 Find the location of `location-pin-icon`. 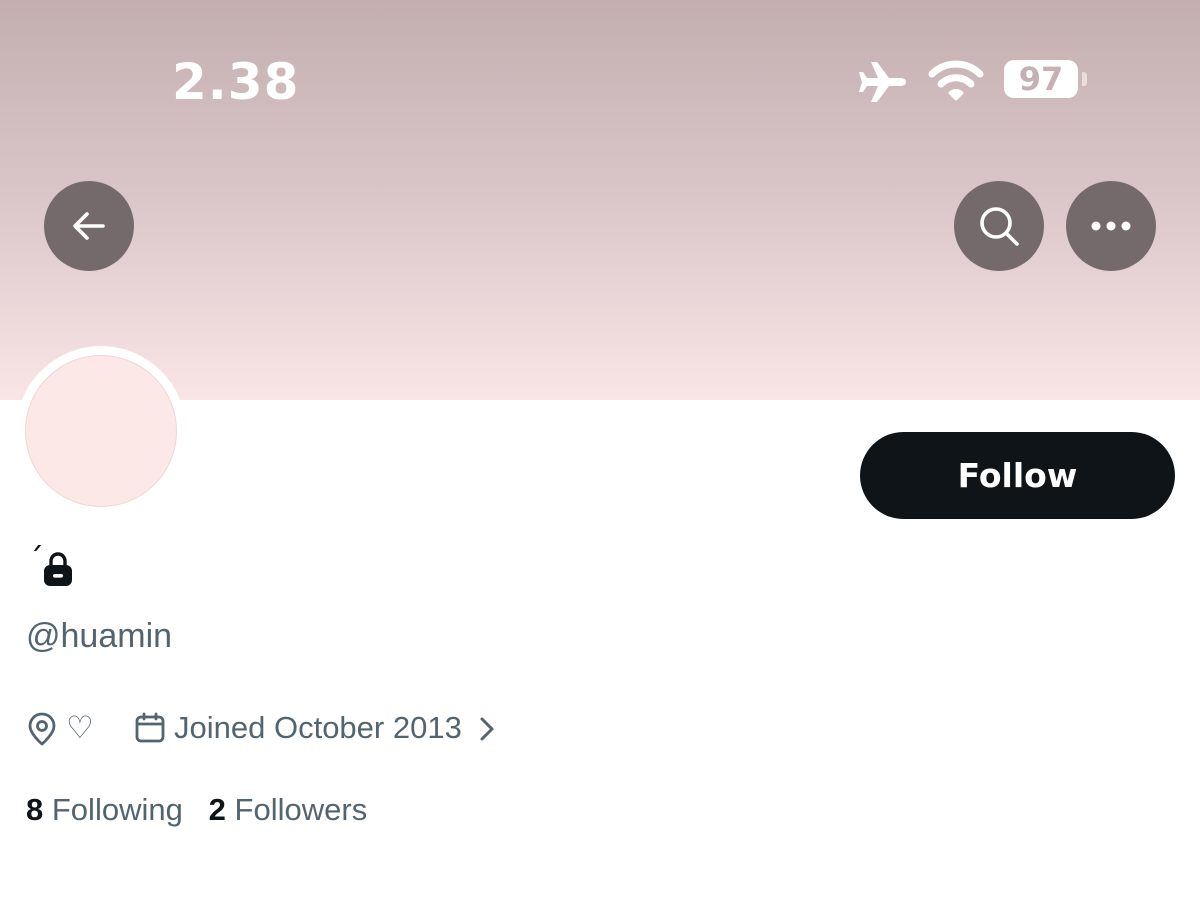

location-pin-icon is located at coordinates (42, 729).